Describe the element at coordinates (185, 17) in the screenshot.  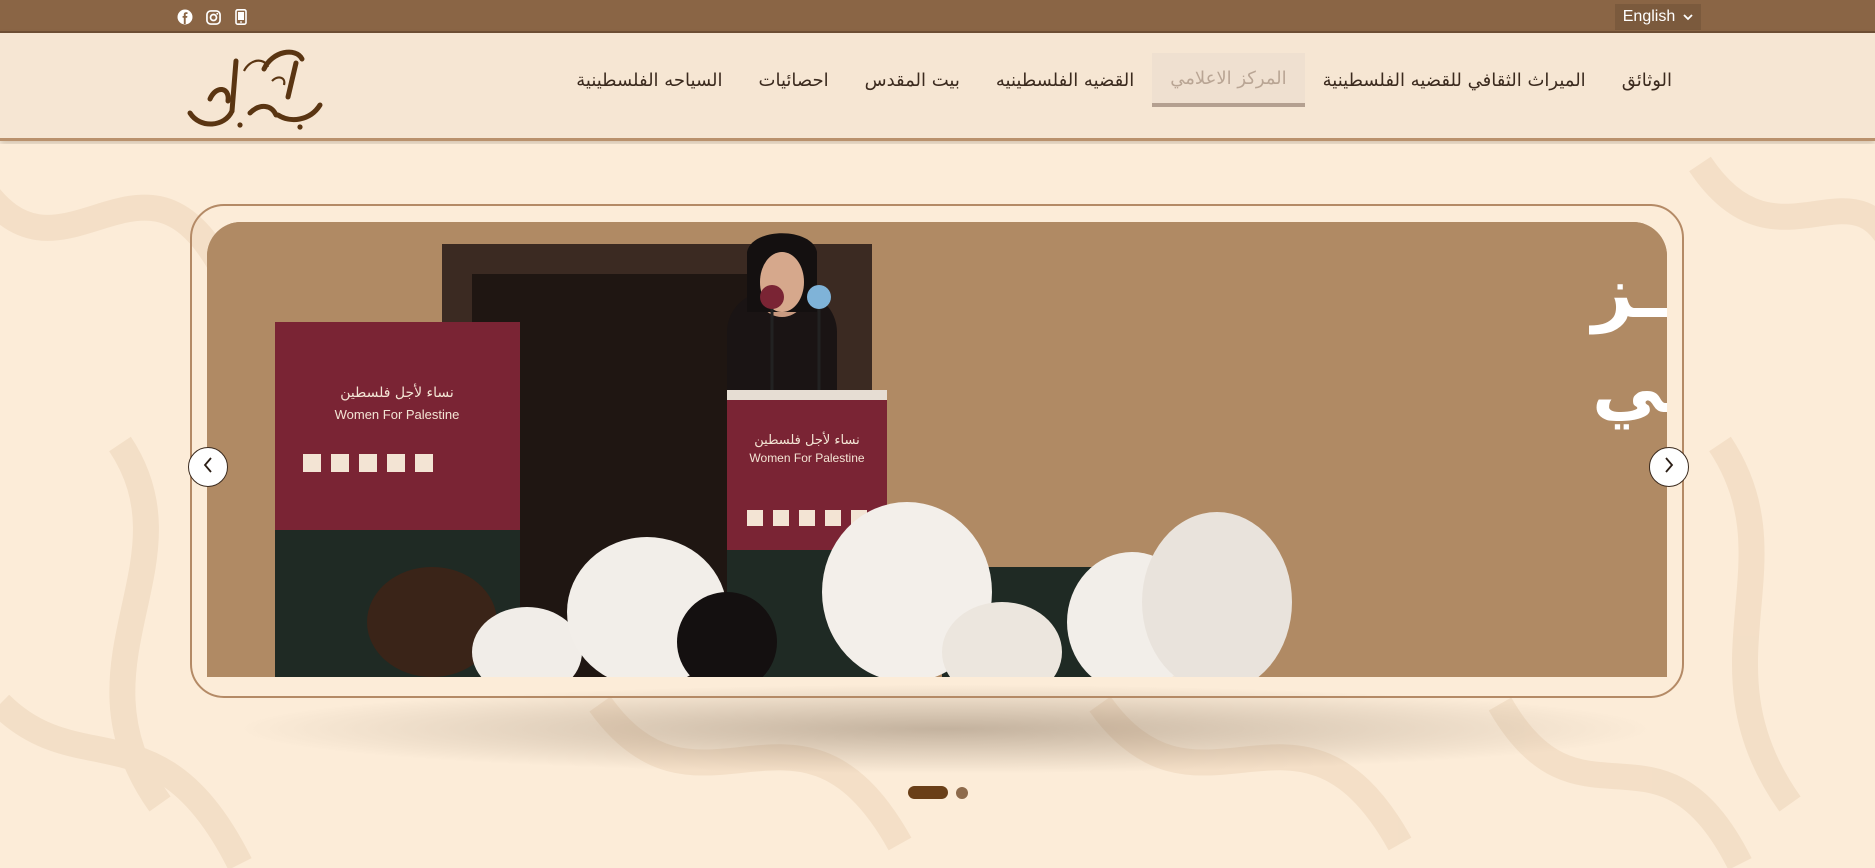
I see `facebook-icon` at that location.